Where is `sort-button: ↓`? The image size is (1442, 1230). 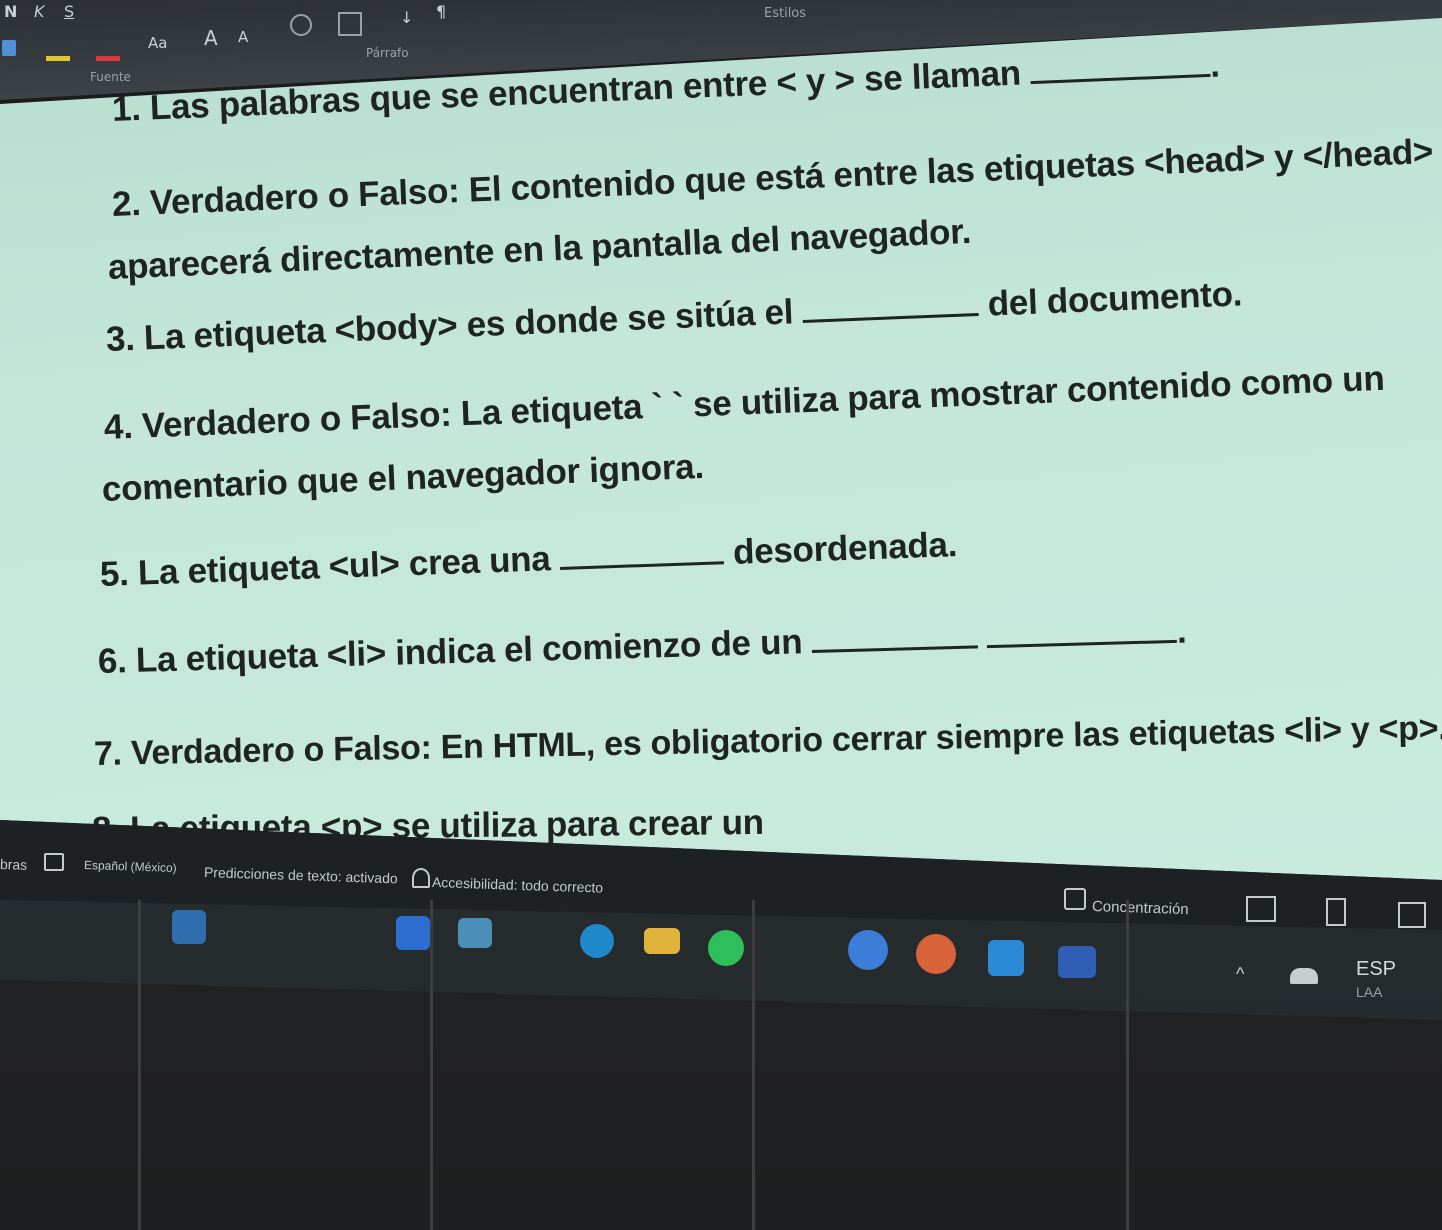 sort-button: ↓ is located at coordinates (406, 17).